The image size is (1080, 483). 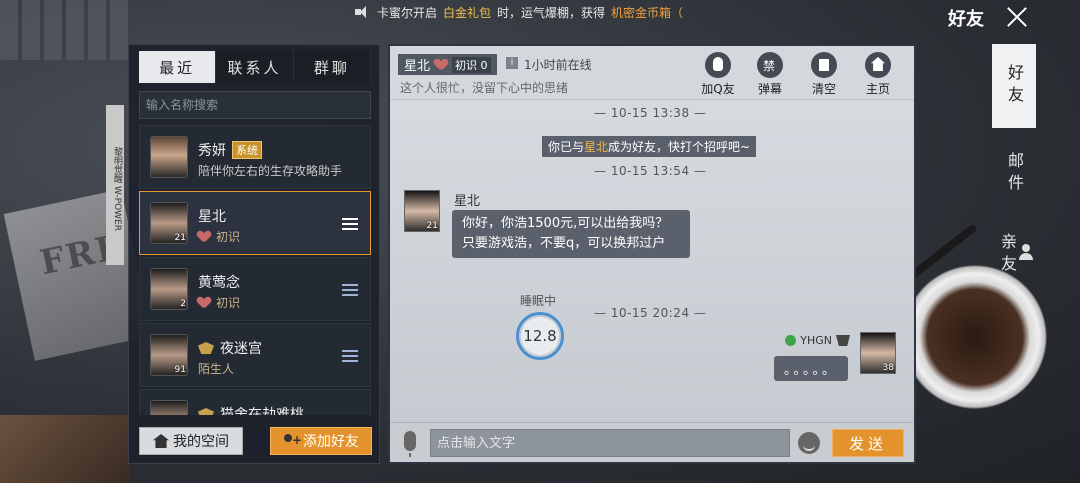 I want to click on send-button: 发送, so click(x=868, y=443).